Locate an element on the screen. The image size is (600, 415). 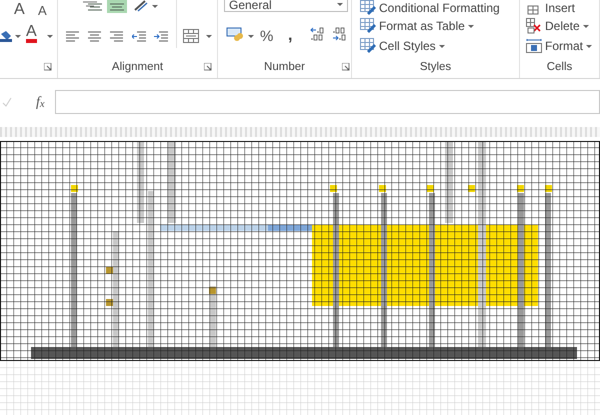
decrease-indent-icon is located at coordinates (139, 36).